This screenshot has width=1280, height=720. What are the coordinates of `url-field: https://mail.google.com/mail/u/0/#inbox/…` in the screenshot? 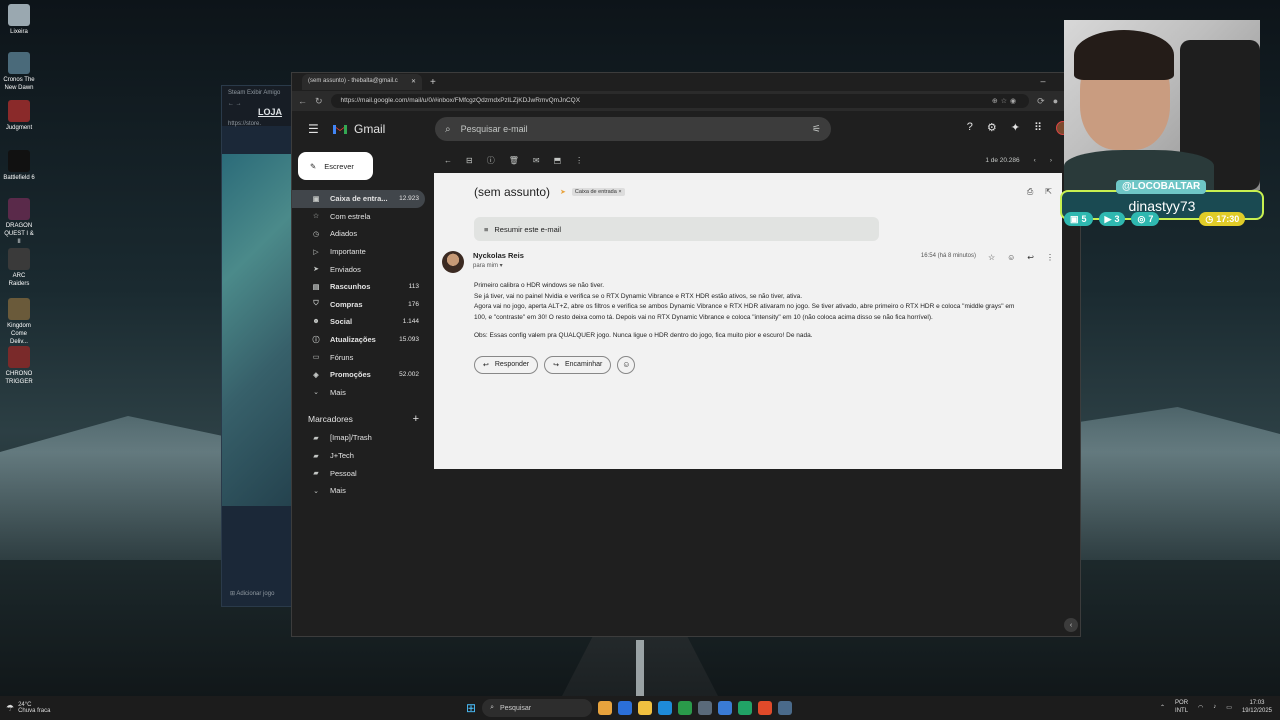 It's located at (680, 101).